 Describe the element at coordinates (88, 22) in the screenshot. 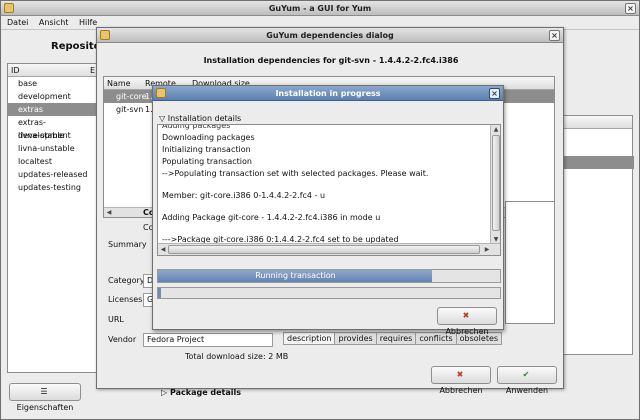

I see `menu-hilfe: Hilfe` at that location.